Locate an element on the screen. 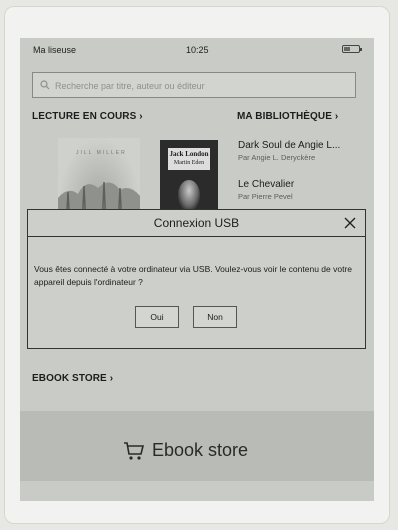 The height and width of the screenshot is (530, 398). library-item-title: Le Chevalier is located at coordinates (266, 184).